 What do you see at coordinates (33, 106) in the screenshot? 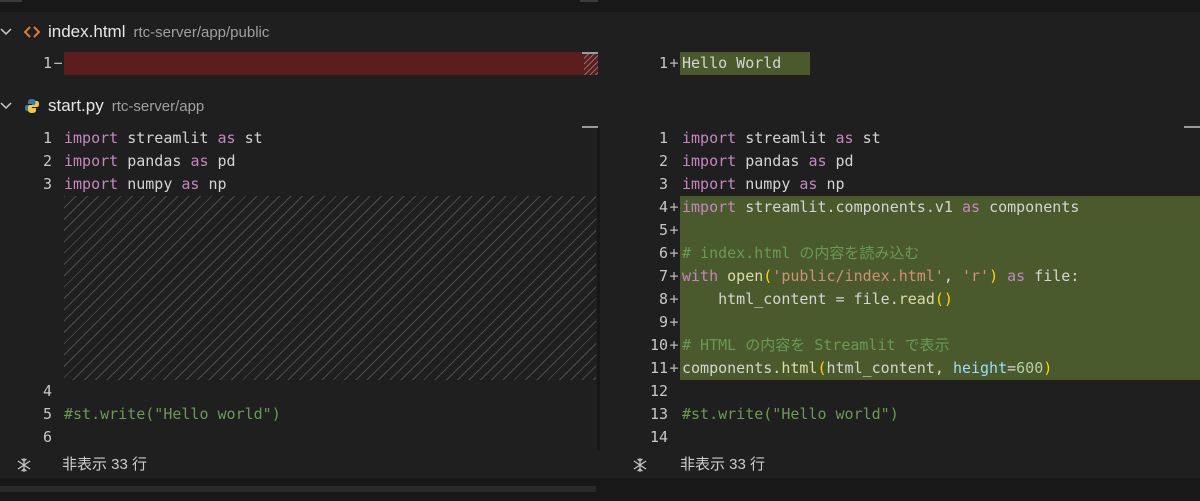
I see `python-file-icon` at bounding box center [33, 106].